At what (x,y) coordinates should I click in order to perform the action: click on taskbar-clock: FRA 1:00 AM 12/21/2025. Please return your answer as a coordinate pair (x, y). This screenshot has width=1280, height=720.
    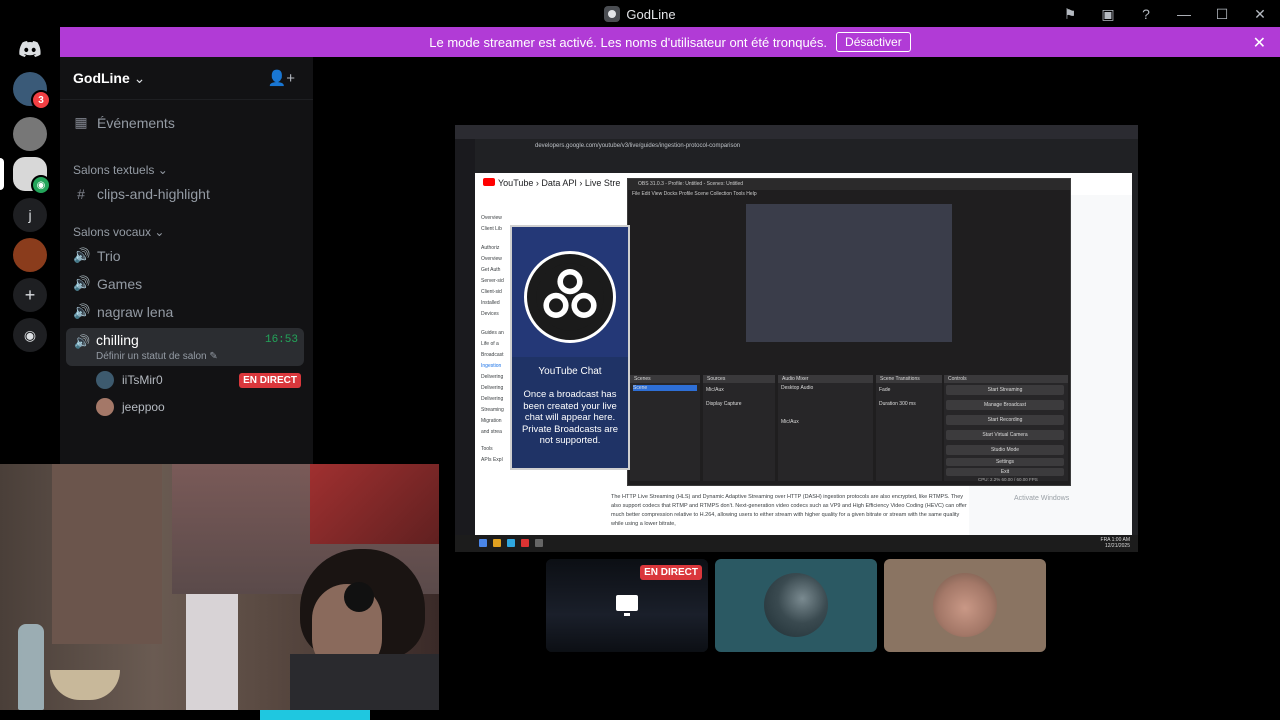
    Looking at the image, I should click on (1115, 543).